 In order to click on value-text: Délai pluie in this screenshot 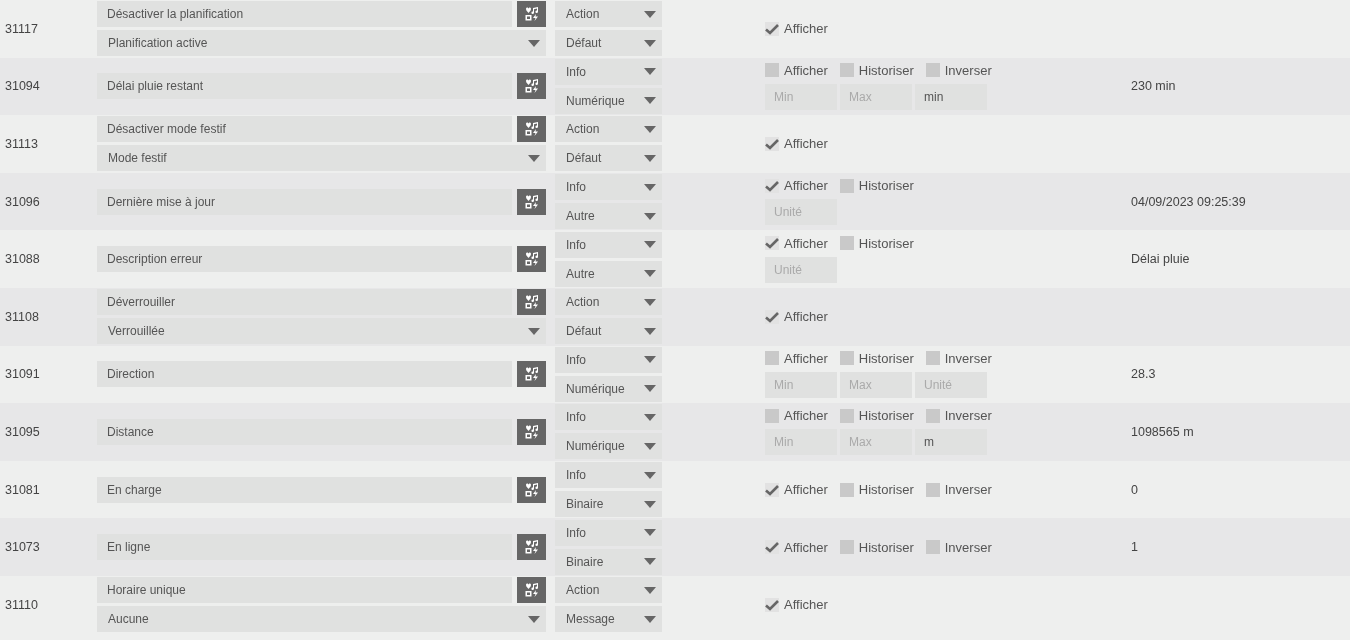, I will do `click(1160, 260)`.